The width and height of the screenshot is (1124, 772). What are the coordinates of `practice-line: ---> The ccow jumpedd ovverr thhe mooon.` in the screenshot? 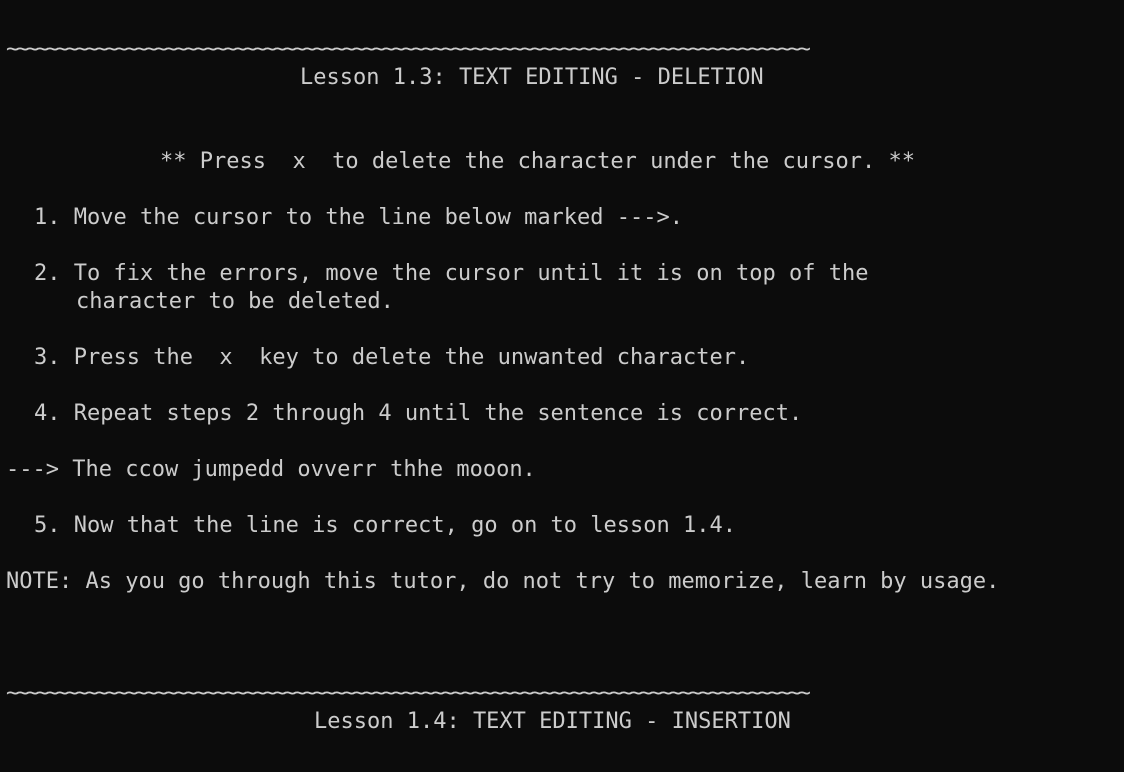 It's located at (271, 470).